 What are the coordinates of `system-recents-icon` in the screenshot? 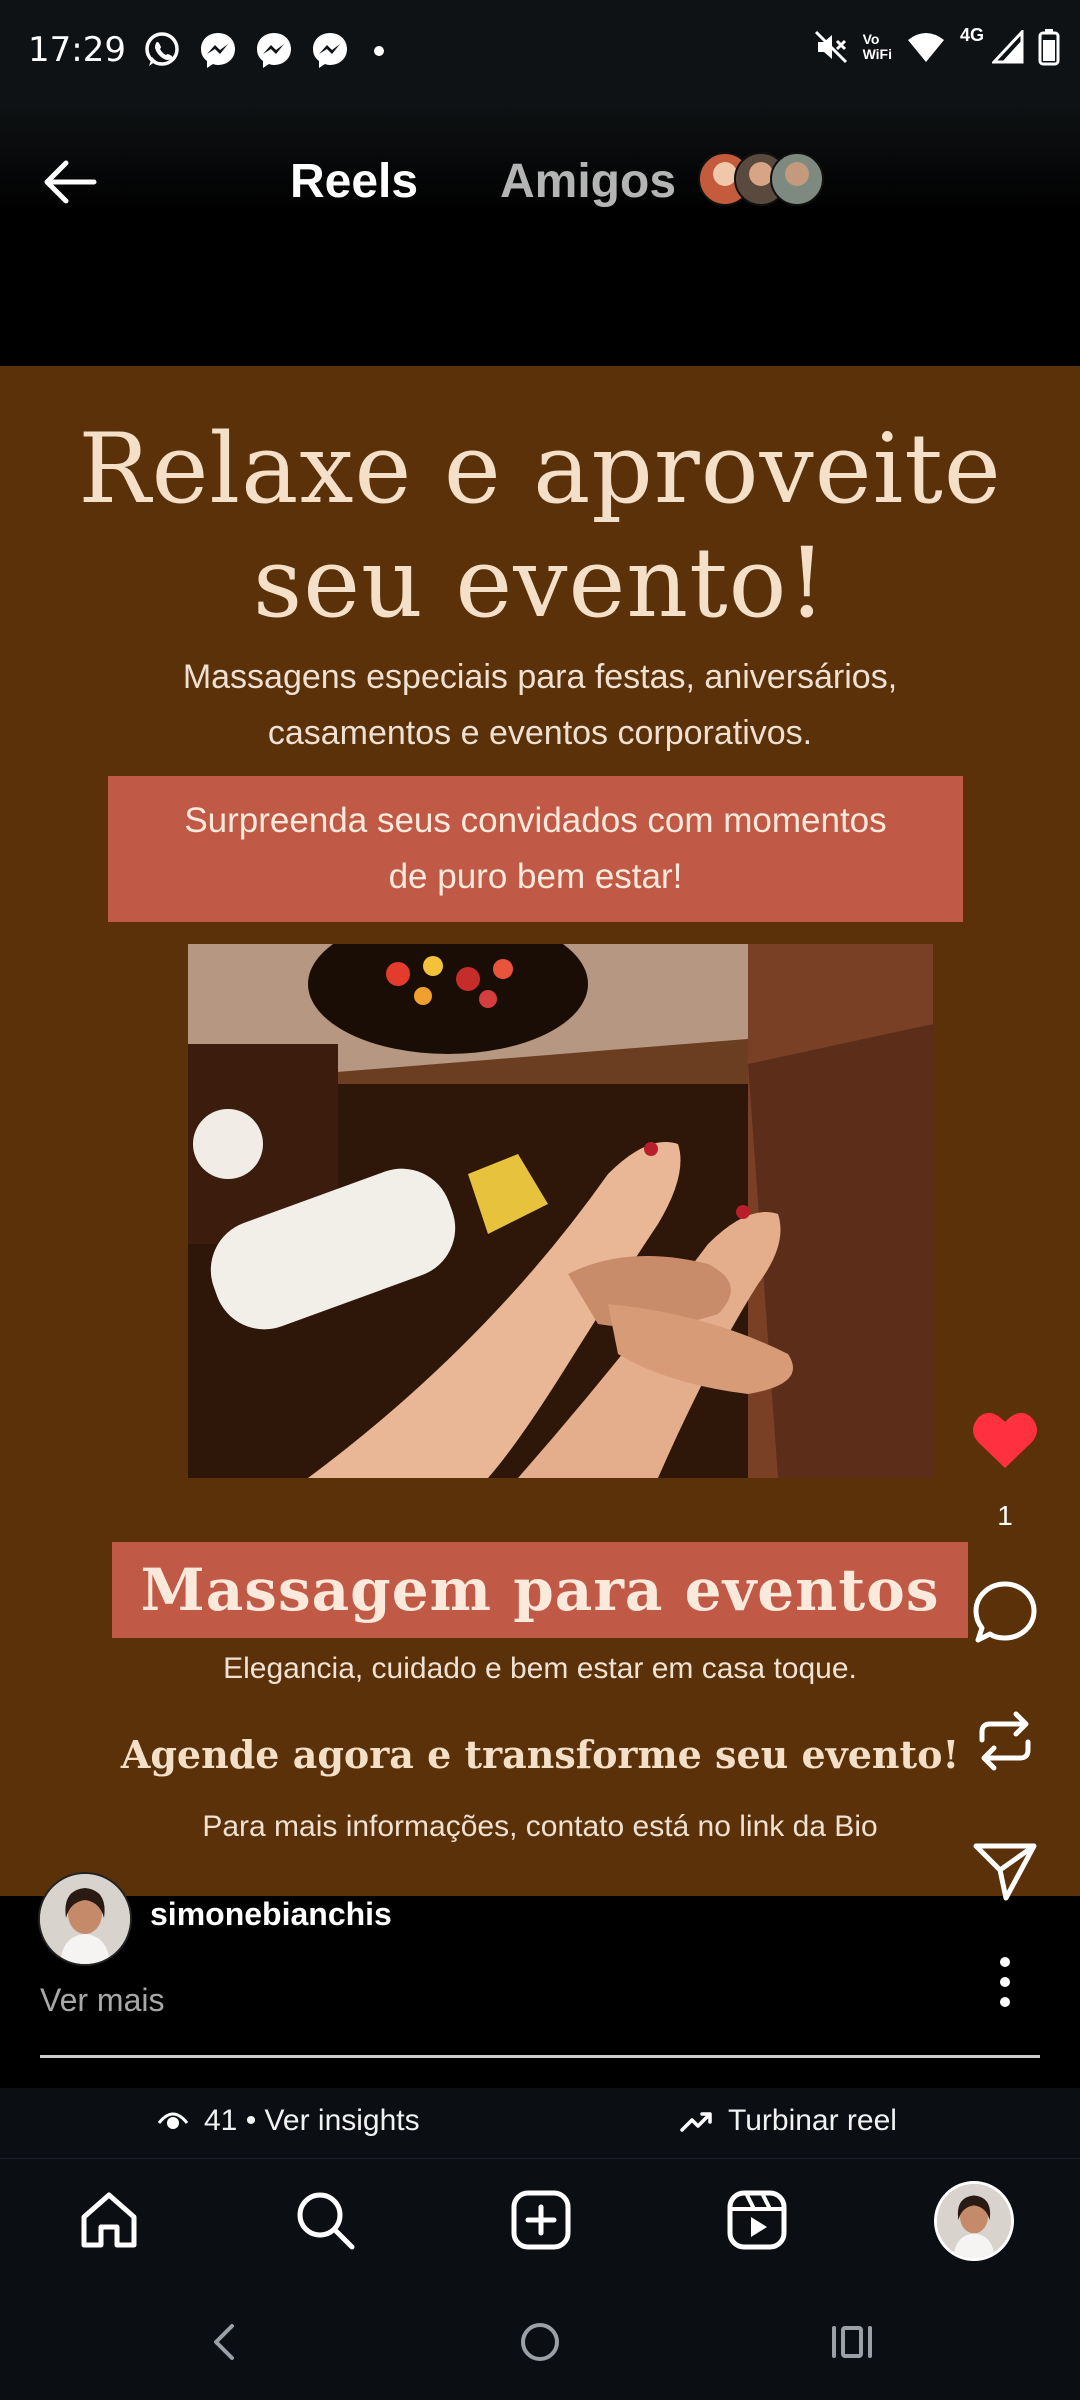 It's located at (852, 2342).